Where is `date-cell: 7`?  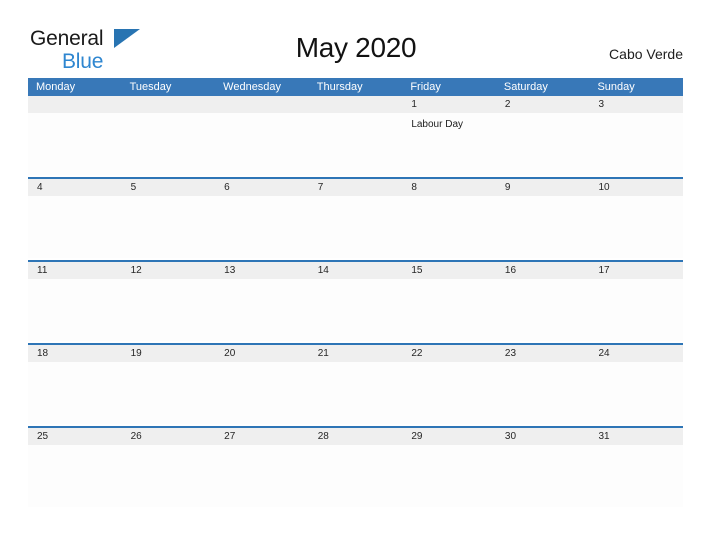
date-cell: 7 is located at coordinates (356, 187).